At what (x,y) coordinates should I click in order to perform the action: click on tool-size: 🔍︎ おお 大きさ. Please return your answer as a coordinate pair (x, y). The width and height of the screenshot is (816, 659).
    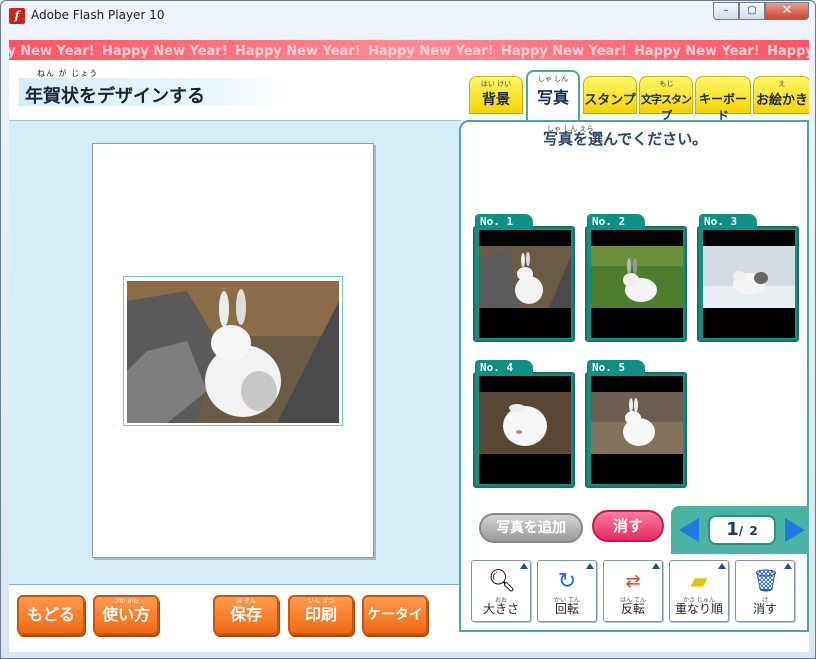
    Looking at the image, I should click on (501, 591).